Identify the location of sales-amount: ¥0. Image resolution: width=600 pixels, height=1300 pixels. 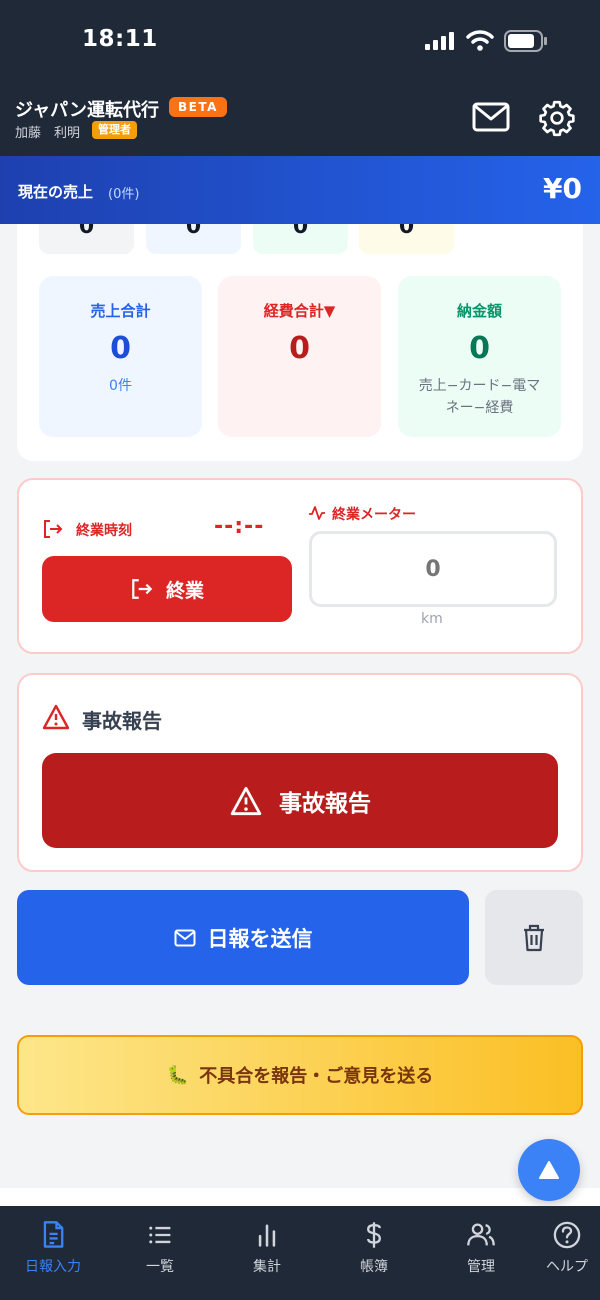
(562, 188).